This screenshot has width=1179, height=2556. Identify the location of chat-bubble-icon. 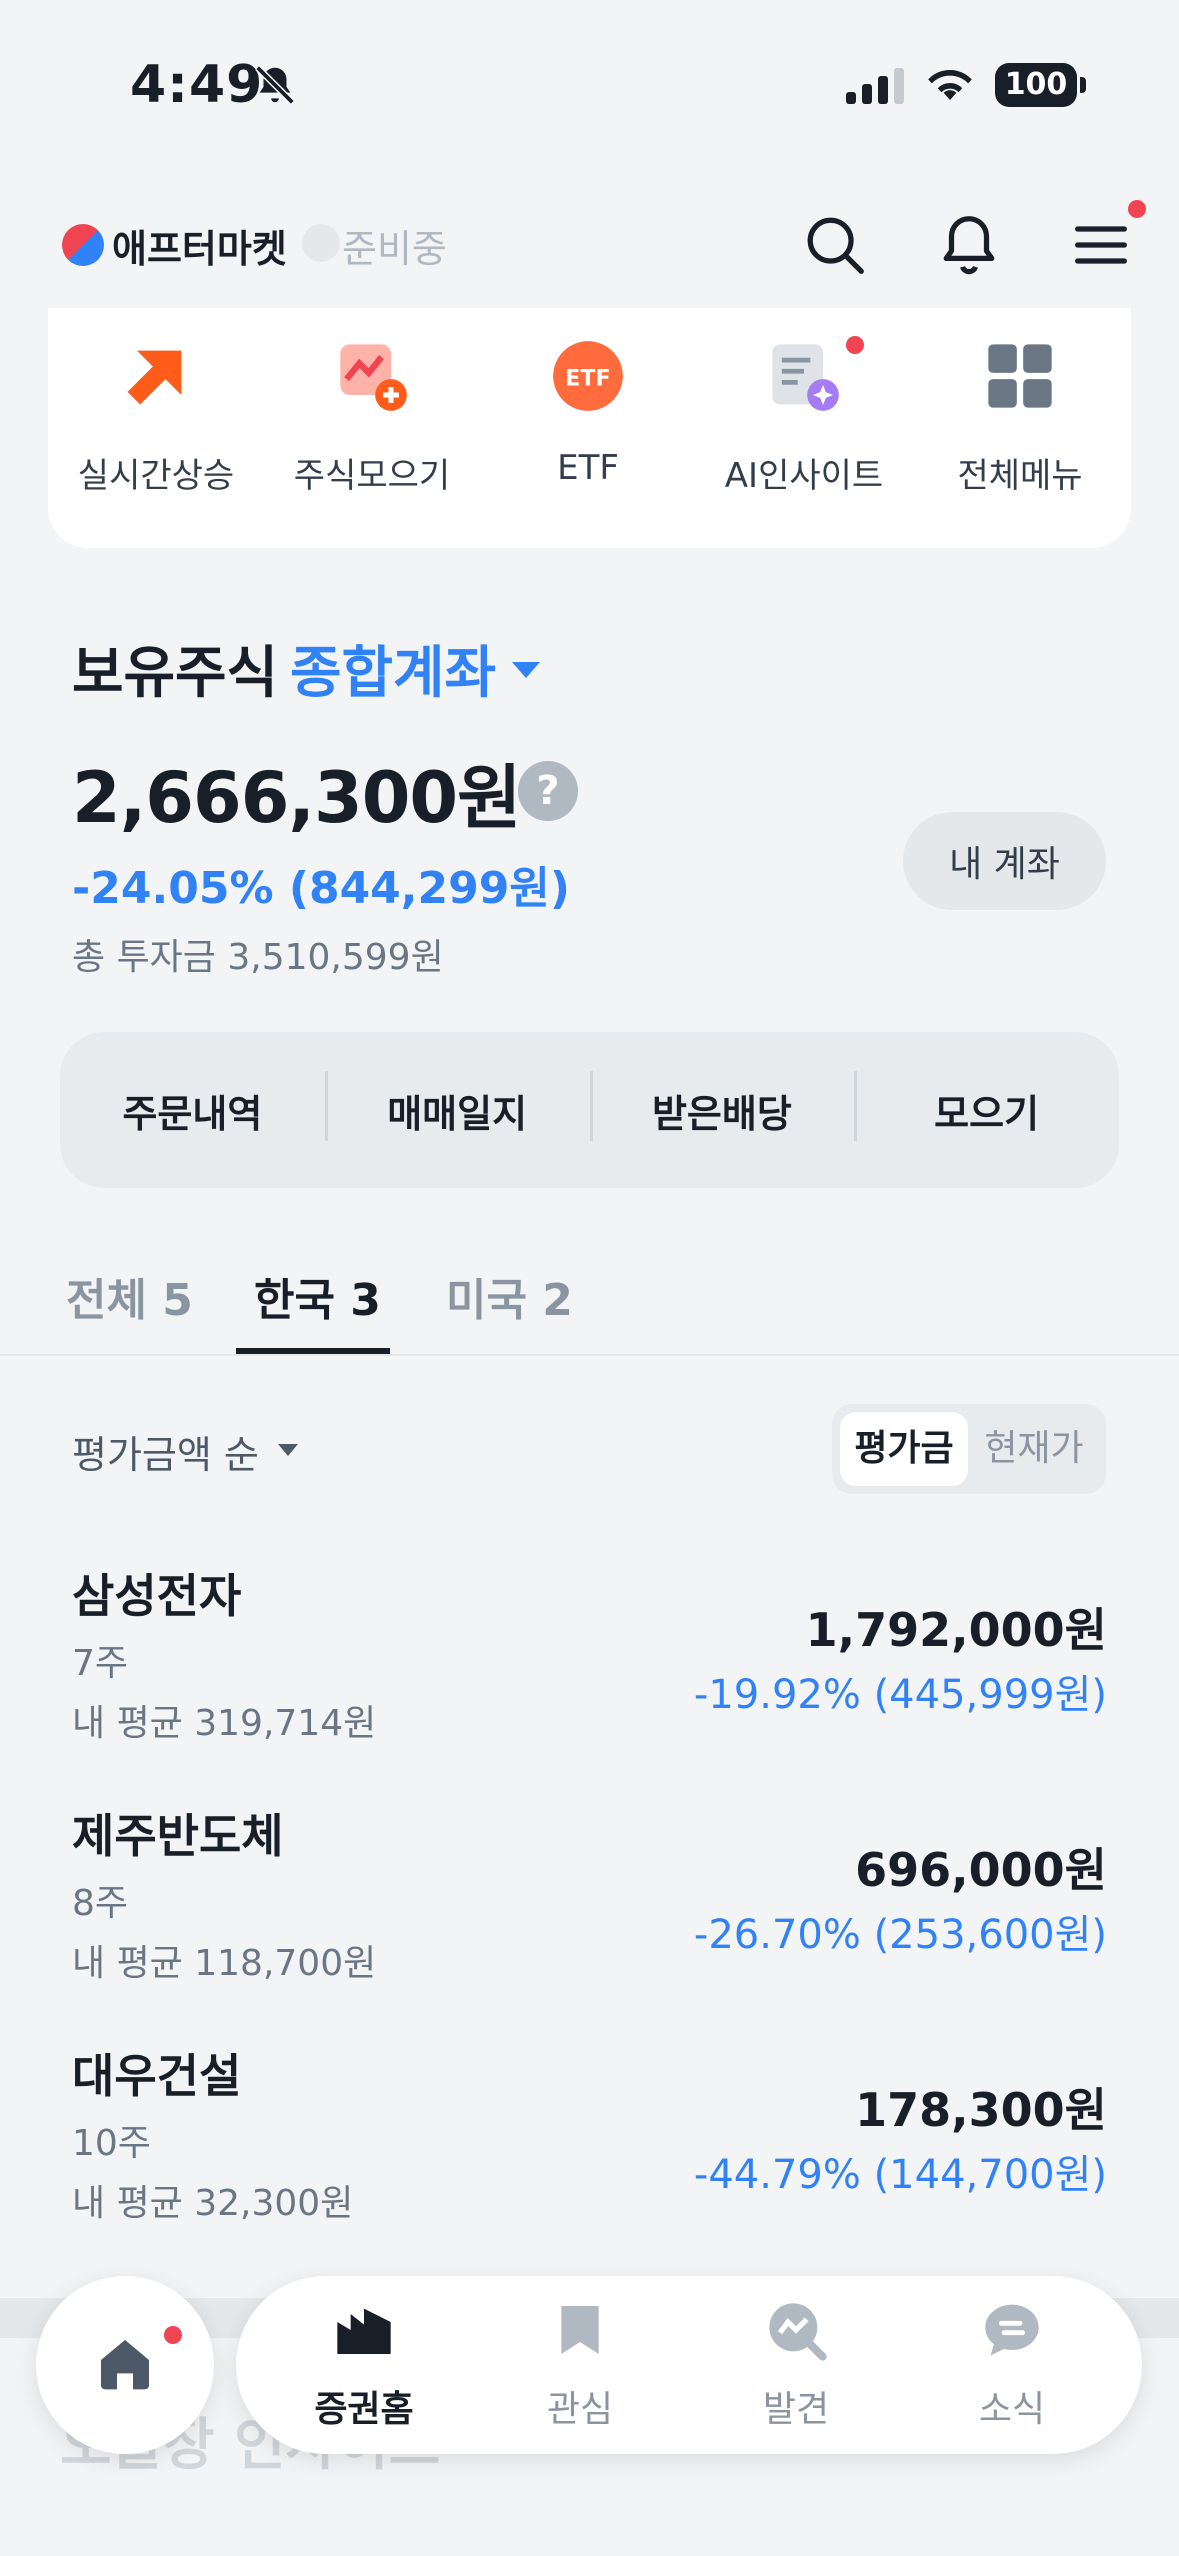
(1012, 2330).